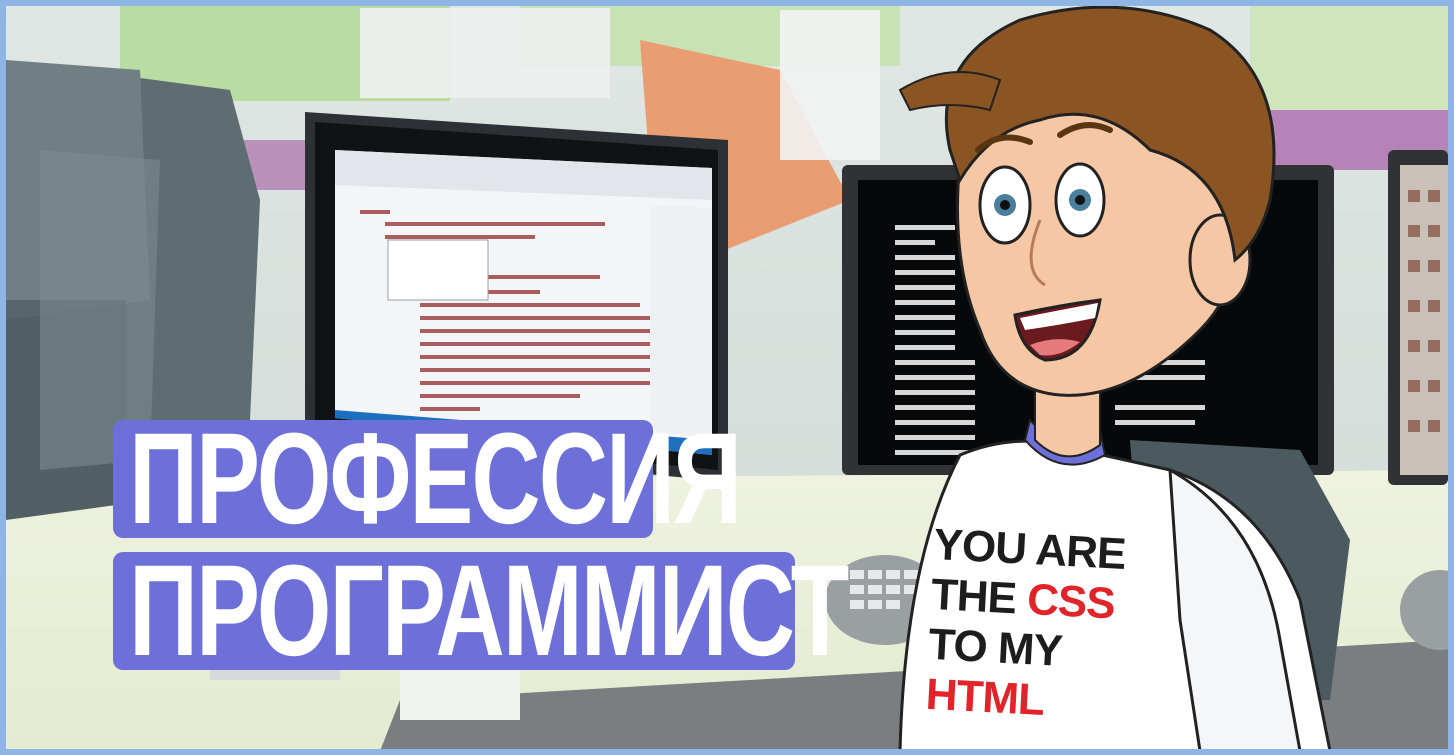  I want to click on shirt-line-2-prefix: THE, so click(979, 596).